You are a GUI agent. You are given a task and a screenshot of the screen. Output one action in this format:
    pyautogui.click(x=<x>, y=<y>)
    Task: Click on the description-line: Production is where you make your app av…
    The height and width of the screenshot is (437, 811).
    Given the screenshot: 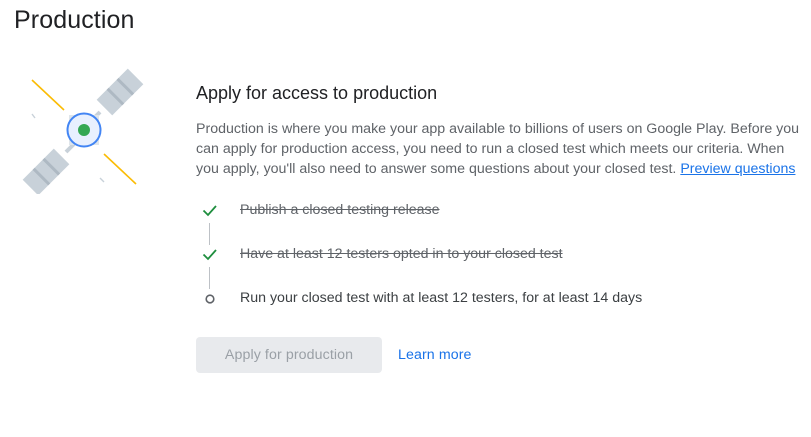 What is the action you would take?
    pyautogui.click(x=498, y=129)
    